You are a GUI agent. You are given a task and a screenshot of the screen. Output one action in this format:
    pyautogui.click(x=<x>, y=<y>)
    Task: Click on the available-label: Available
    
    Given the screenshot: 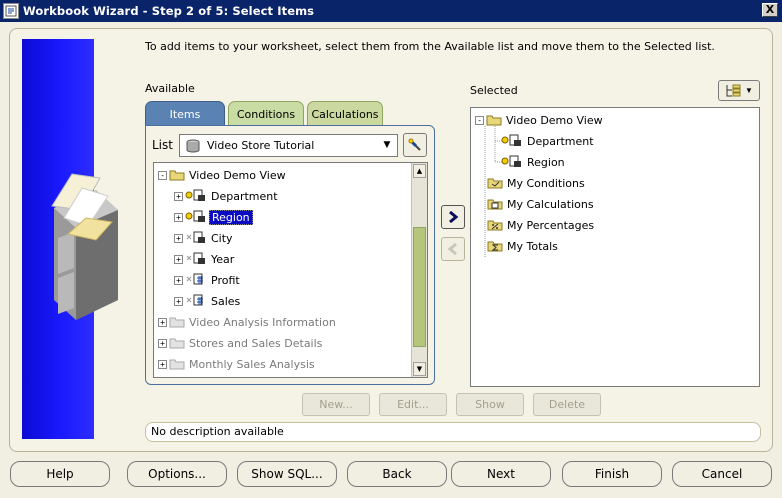 What is the action you would take?
    pyautogui.click(x=170, y=88)
    